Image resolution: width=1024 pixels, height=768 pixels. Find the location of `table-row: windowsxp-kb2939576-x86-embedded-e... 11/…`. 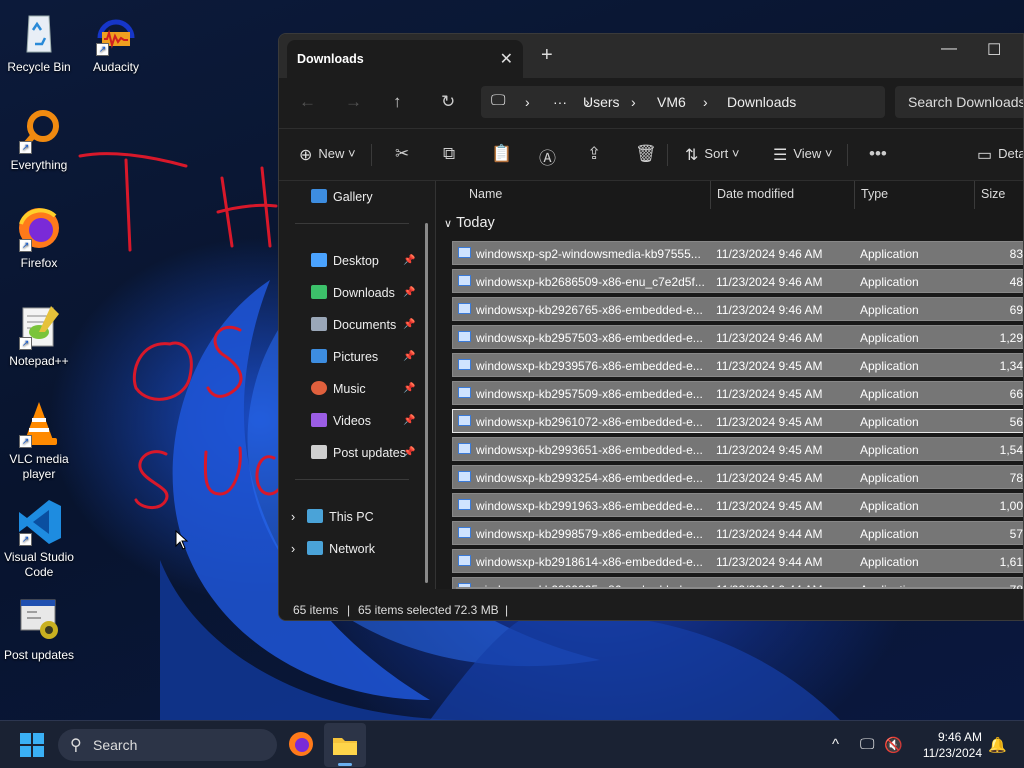

table-row: windowsxp-kb2939576-x86-embedded-e... 11/… is located at coordinates (737, 365).